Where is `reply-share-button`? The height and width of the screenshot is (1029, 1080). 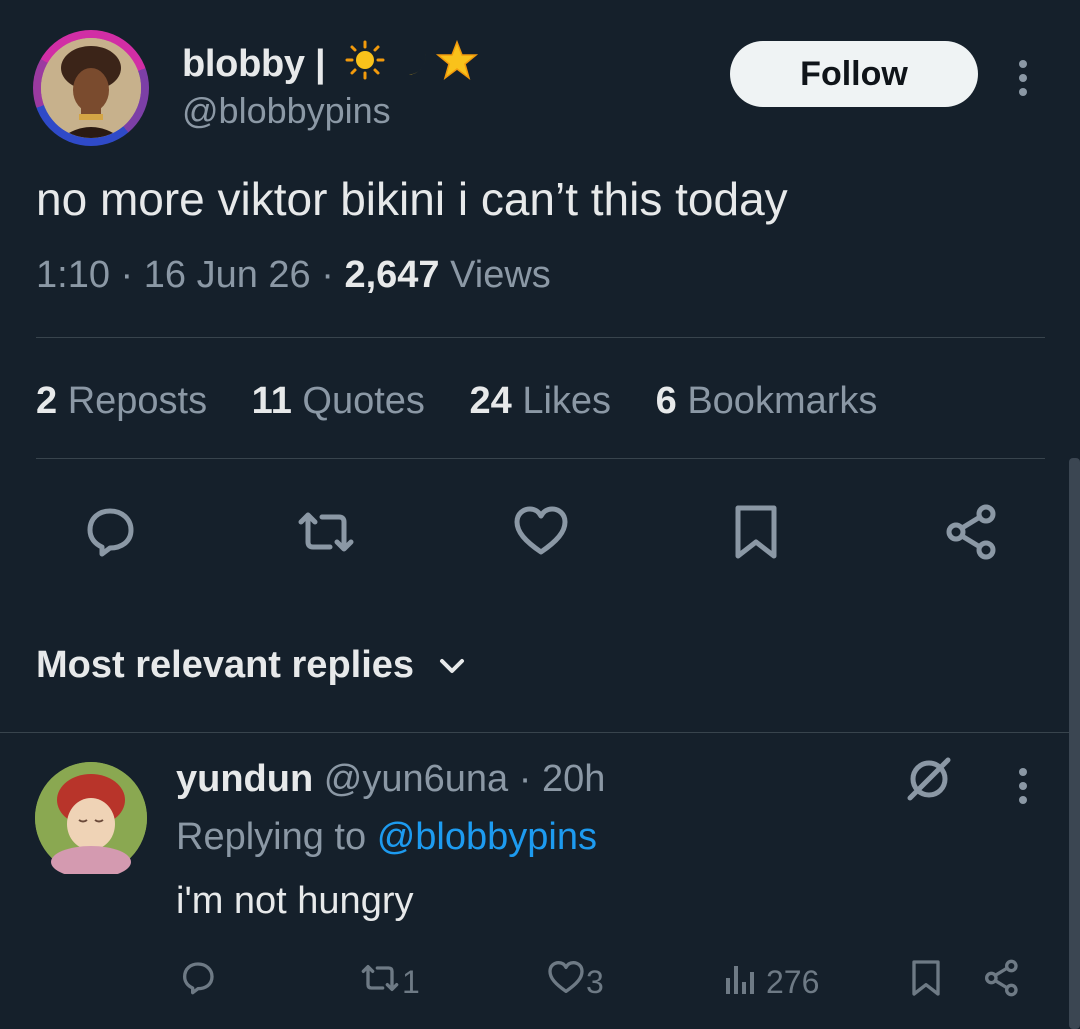
reply-share-button is located at coordinates (1002, 982).